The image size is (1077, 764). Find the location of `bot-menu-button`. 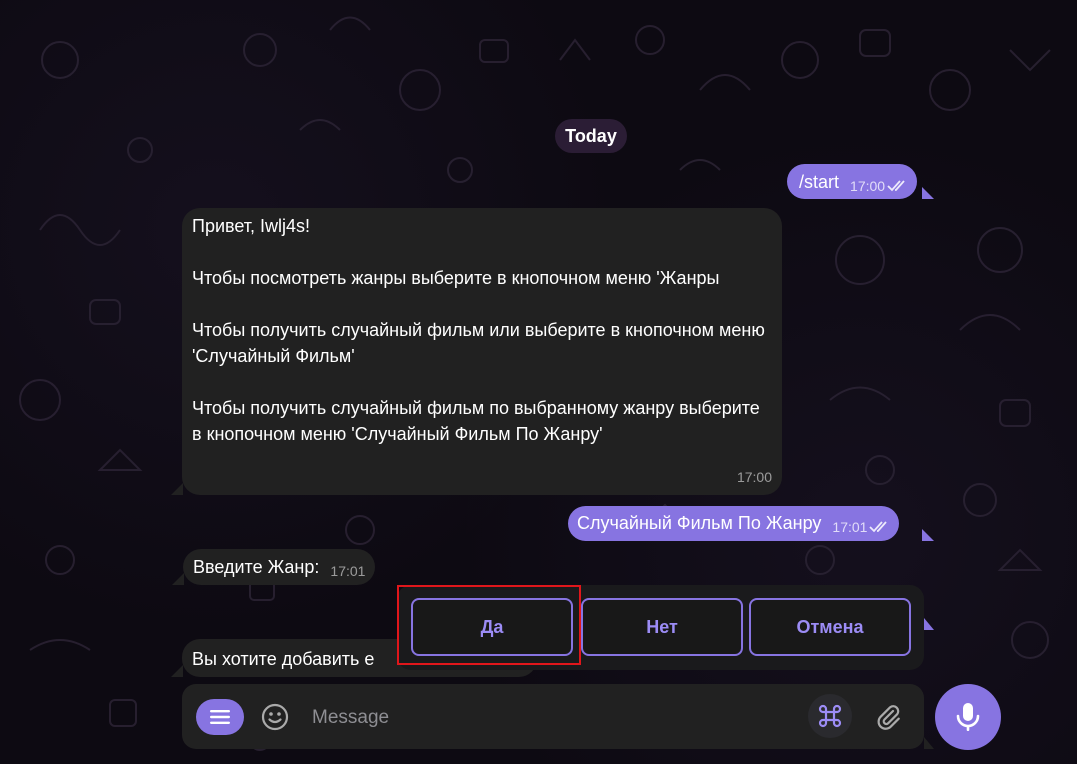

bot-menu-button is located at coordinates (220, 717).